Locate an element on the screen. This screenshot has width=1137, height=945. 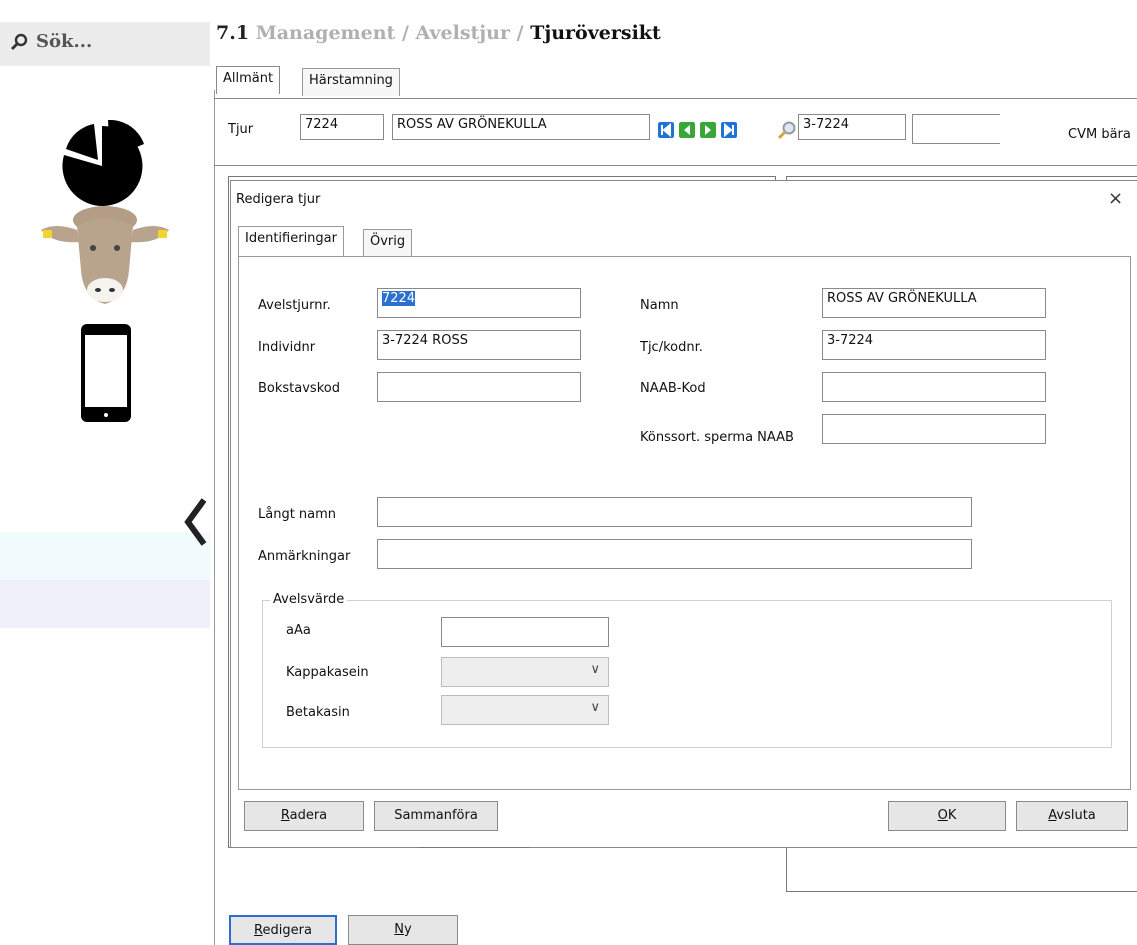
ny-accel: N is located at coordinates (399, 929).